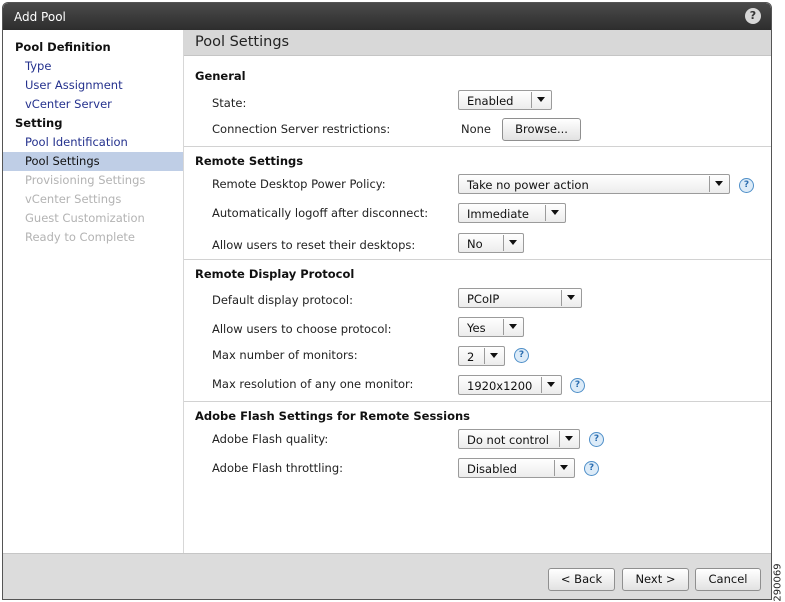 The width and height of the screenshot is (785, 602). I want to click on display-protocol-select: PCoIP, so click(520, 298).